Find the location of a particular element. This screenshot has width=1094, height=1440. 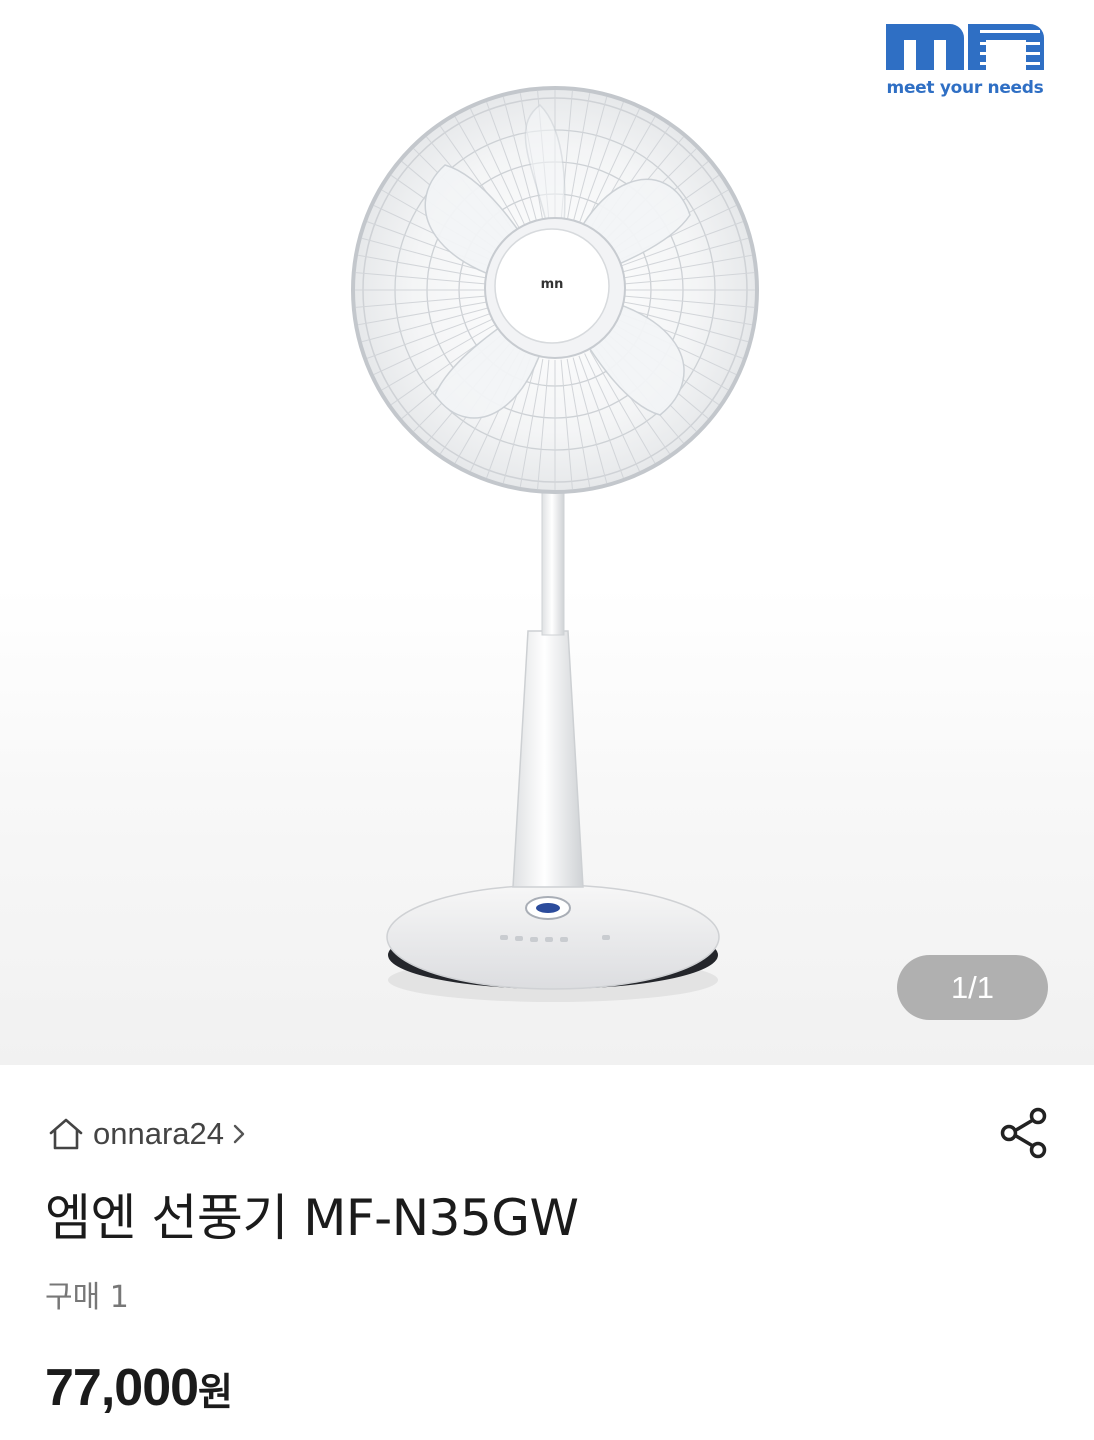

chevron-right-icon is located at coordinates (239, 1134).